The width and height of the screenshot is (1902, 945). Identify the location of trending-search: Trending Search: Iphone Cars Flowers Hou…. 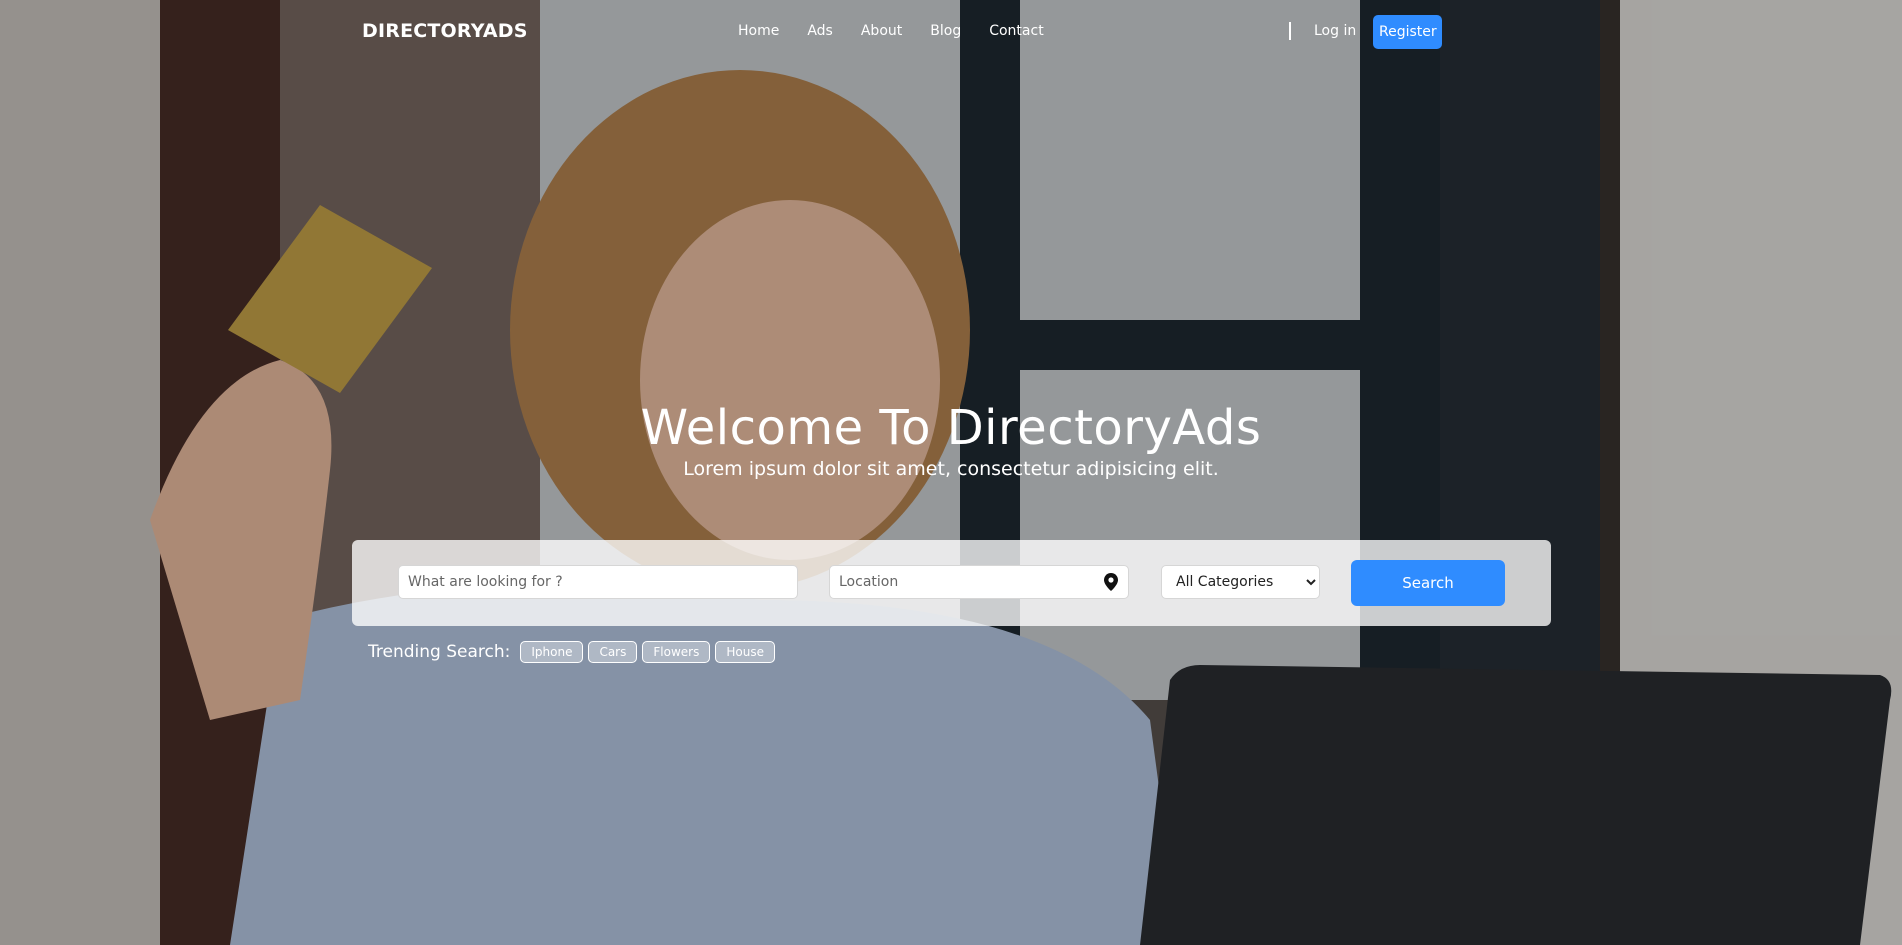
(574, 652).